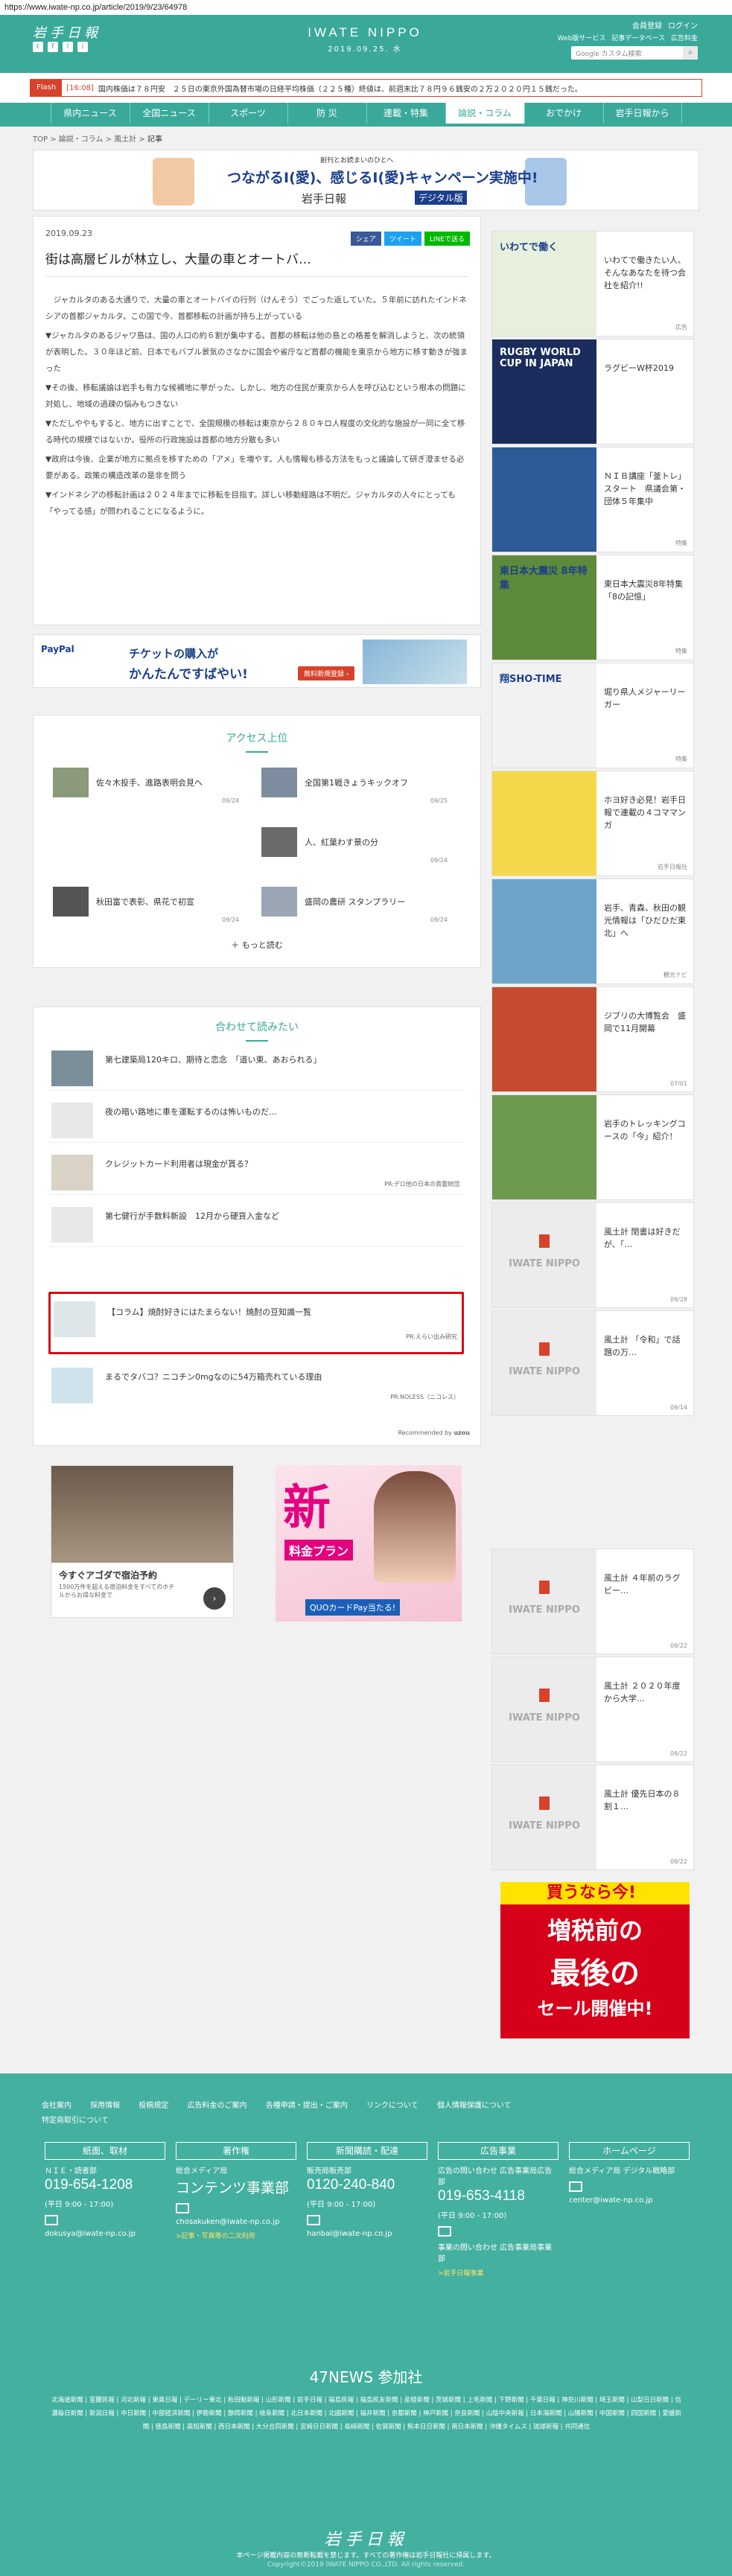 Image resolution: width=732 pixels, height=2576 pixels. Describe the element at coordinates (593, 284) in the screenshot. I see `sidebar-item: いわてで働く いわてで働きたい人、そんなあなたを待つ会社を紹介!! 広告` at that location.